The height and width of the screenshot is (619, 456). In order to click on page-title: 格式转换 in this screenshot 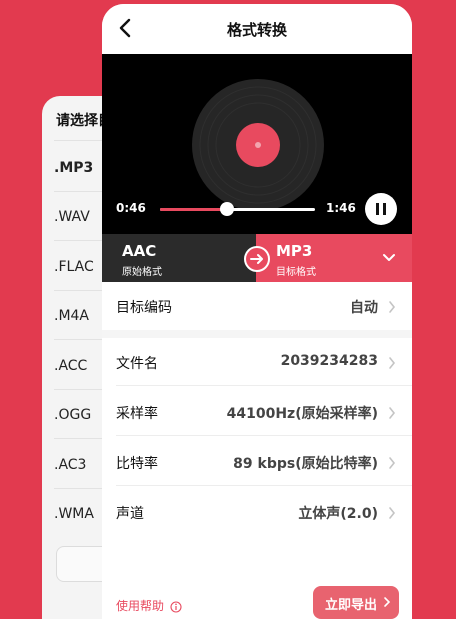, I will do `click(256, 30)`.